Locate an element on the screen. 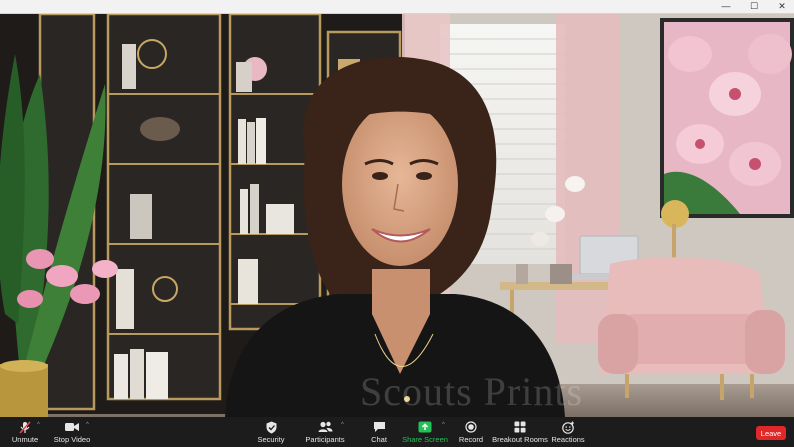 This screenshot has width=794, height=447. stop-video-label: Stop Video is located at coordinates (72, 439).